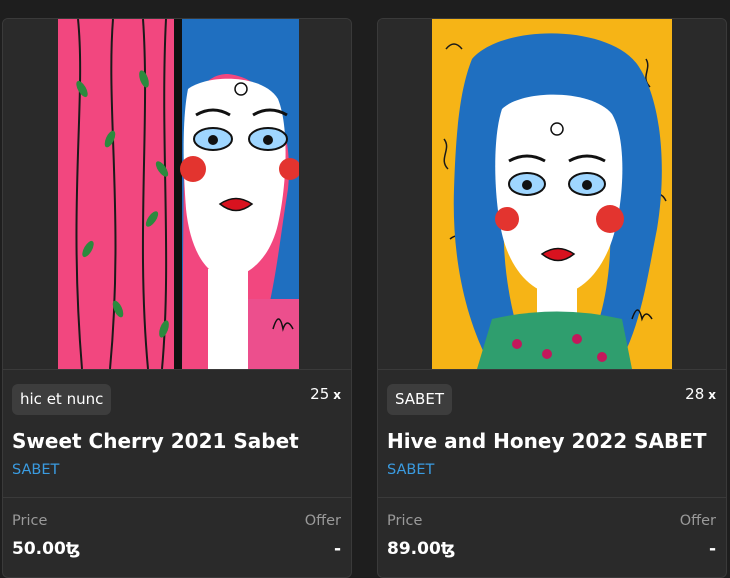  Describe the element at coordinates (419, 399) in the screenshot. I see `creator-tag: SABET` at that location.